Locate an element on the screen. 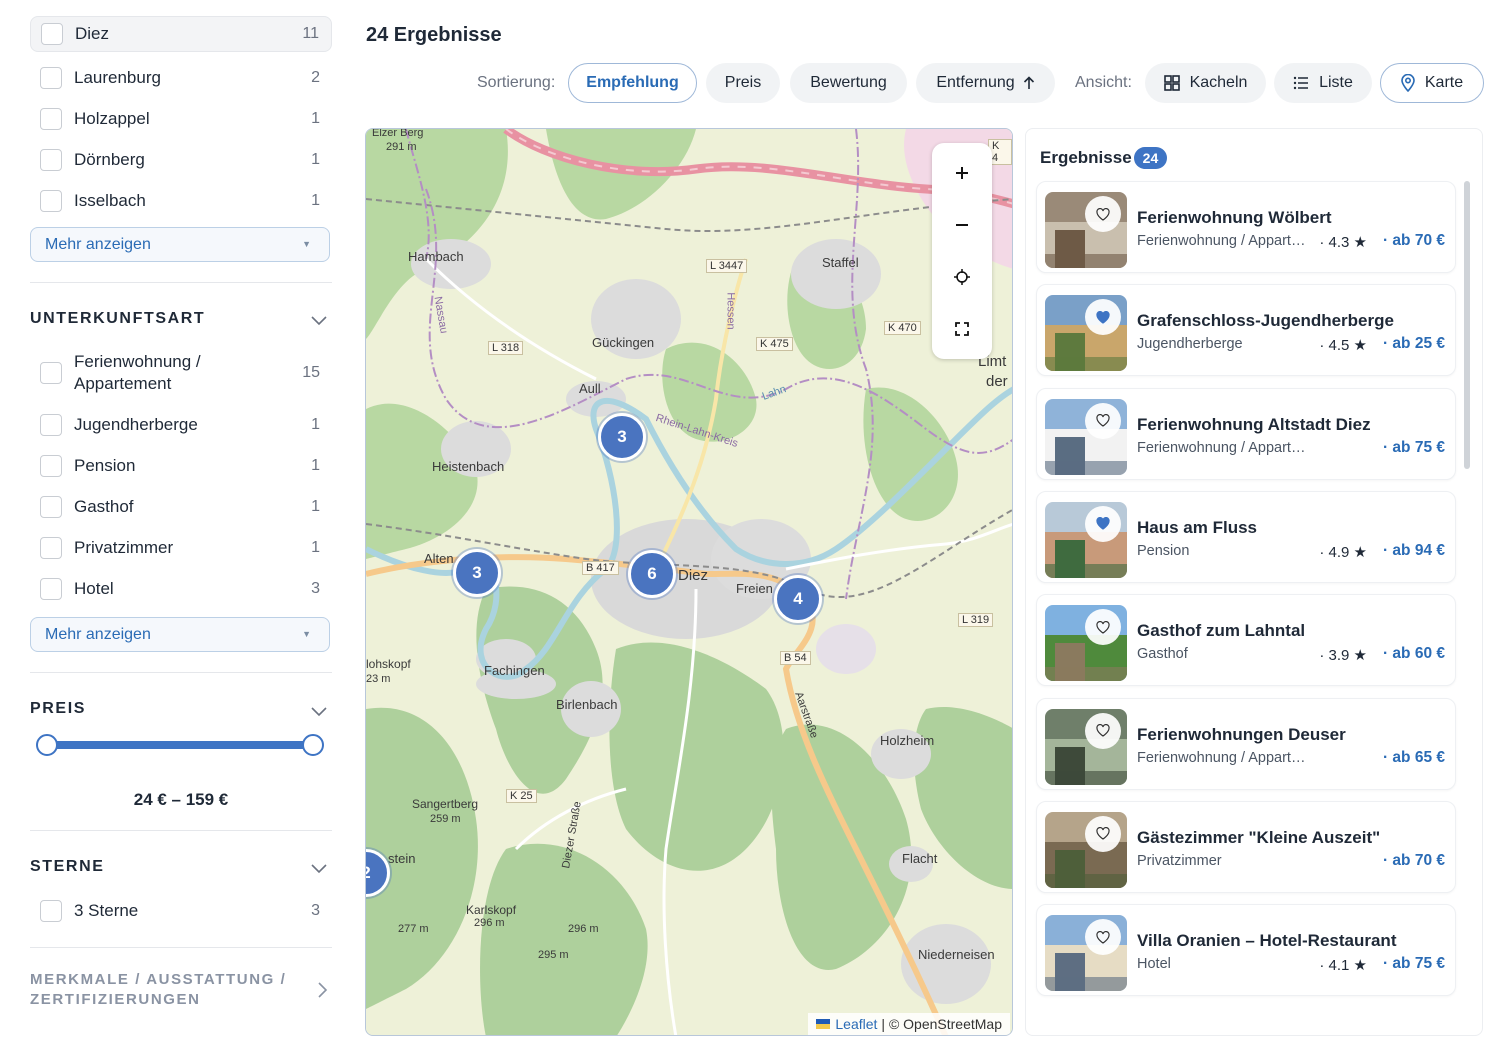  filter-item-ort: Isselbach 1 is located at coordinates (181, 200).